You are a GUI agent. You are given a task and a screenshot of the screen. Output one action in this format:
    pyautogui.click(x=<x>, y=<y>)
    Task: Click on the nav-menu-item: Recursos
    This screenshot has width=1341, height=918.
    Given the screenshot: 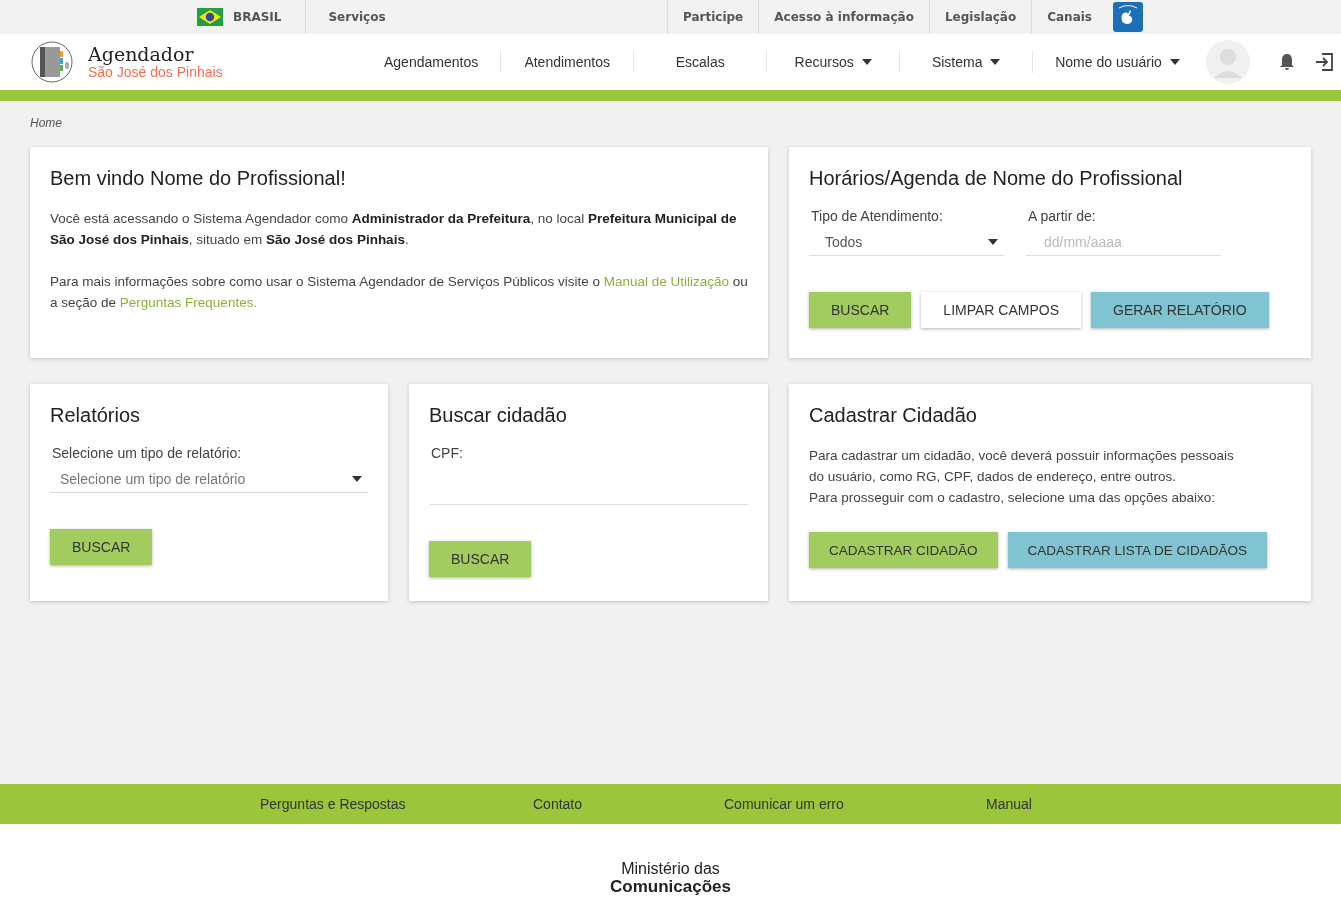 What is the action you would take?
    pyautogui.click(x=833, y=62)
    